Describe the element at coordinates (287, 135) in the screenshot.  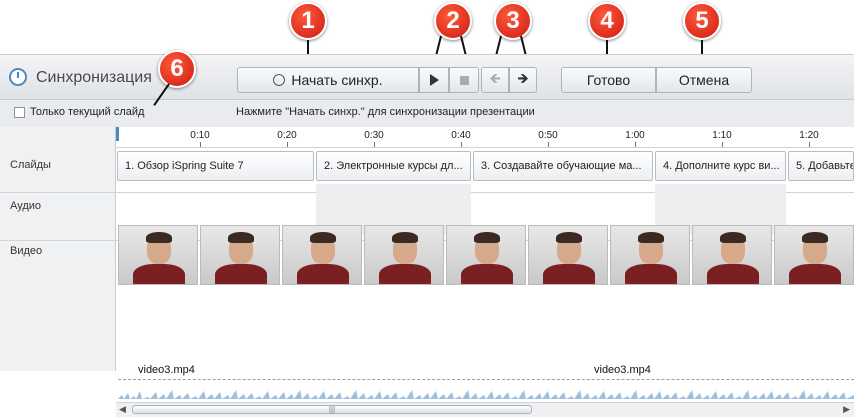
I see `ruler-label: 0:20` at that location.